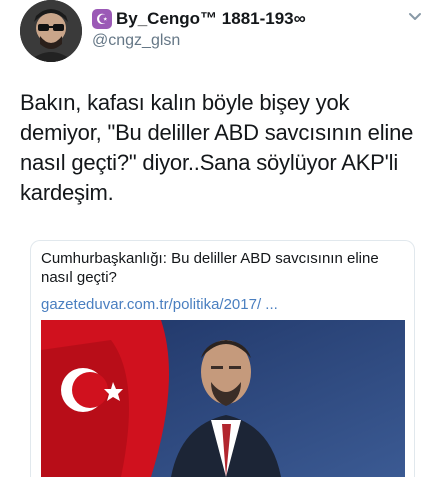 This screenshot has height=477, width=440. Describe the element at coordinates (51, 31) in the screenshot. I see `avatar` at that location.